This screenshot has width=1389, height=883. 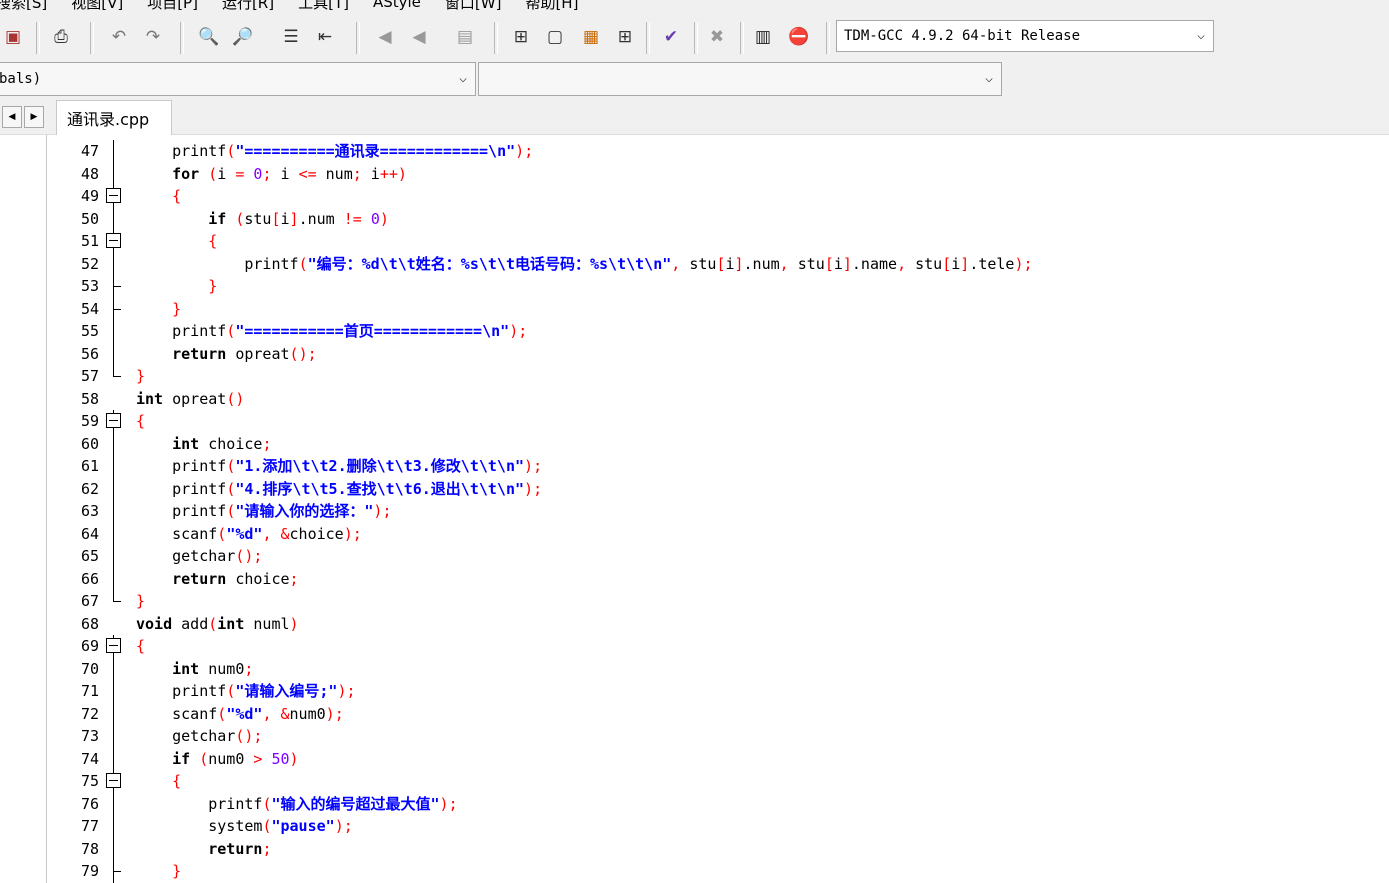 What do you see at coordinates (717, 37) in the screenshot?
I see `stop-icon: ✖` at bounding box center [717, 37].